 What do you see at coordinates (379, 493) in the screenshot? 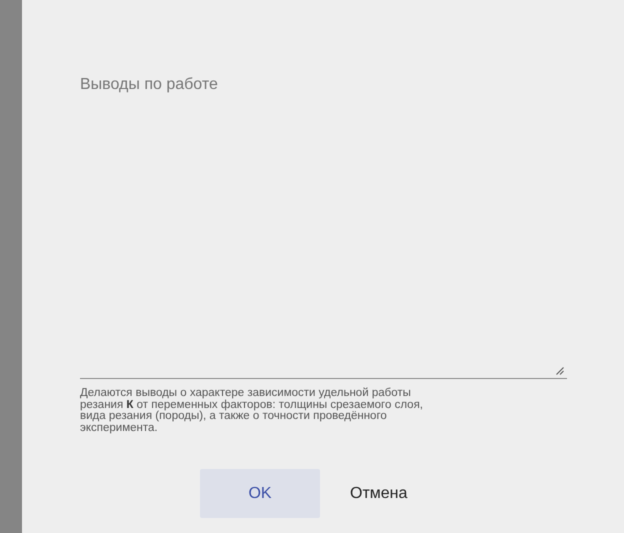
I see `cancel-button: Отмена` at bounding box center [379, 493].